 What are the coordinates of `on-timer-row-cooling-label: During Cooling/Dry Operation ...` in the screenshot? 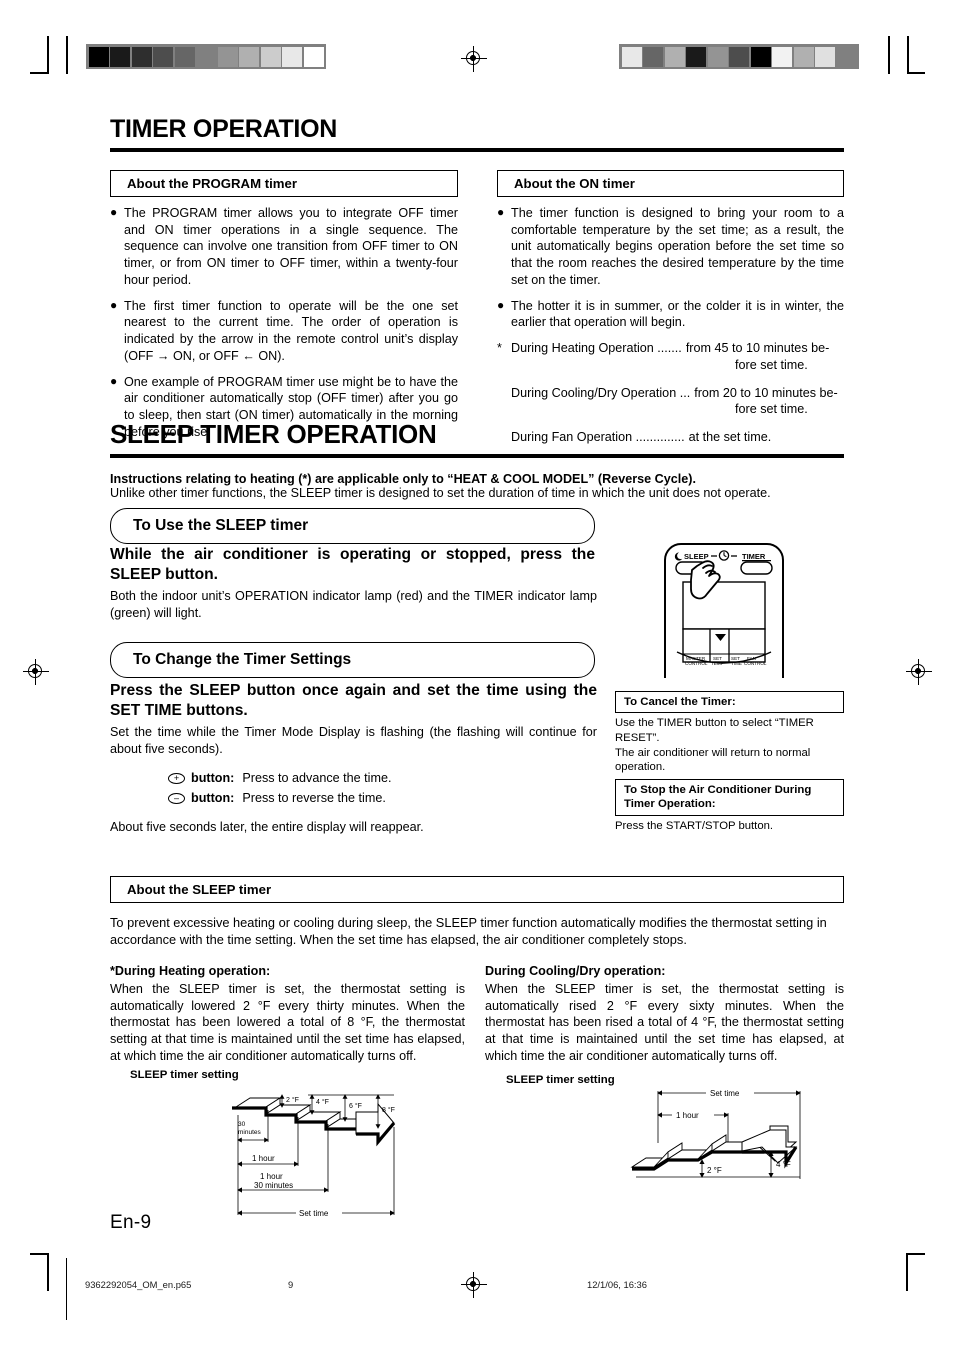 It's located at (601, 392).